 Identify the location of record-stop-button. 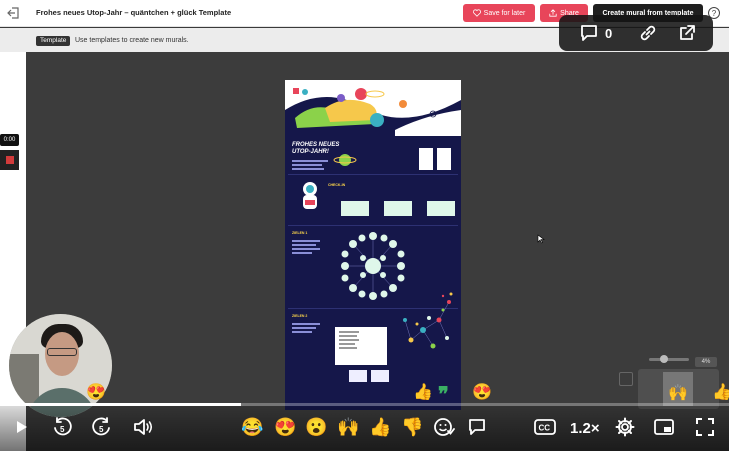
(9, 160).